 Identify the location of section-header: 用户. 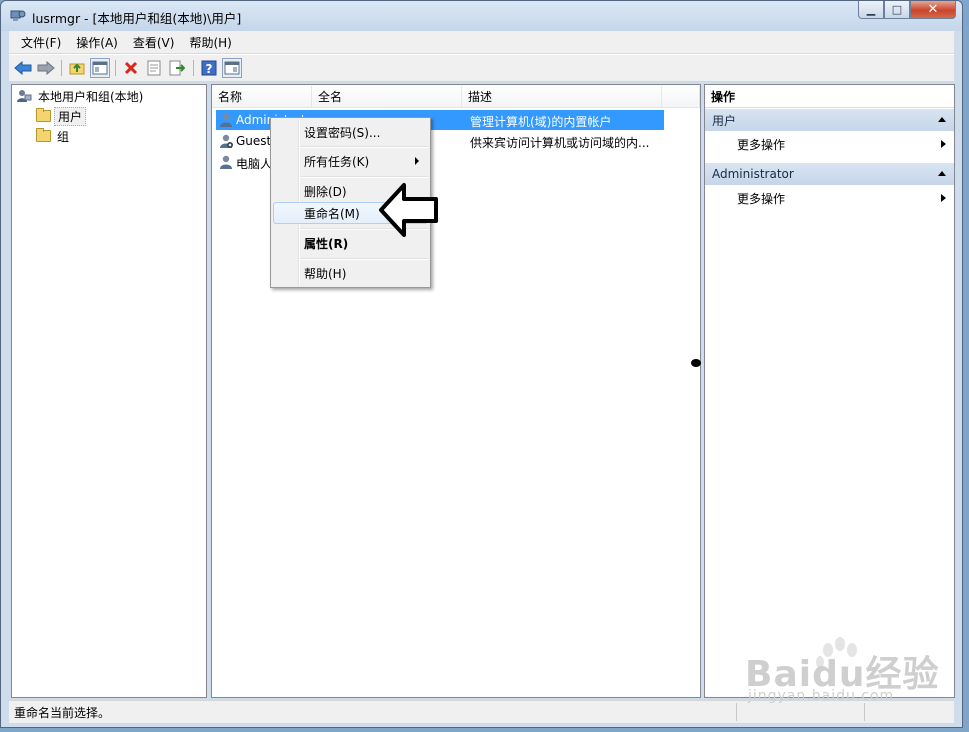
(724, 120).